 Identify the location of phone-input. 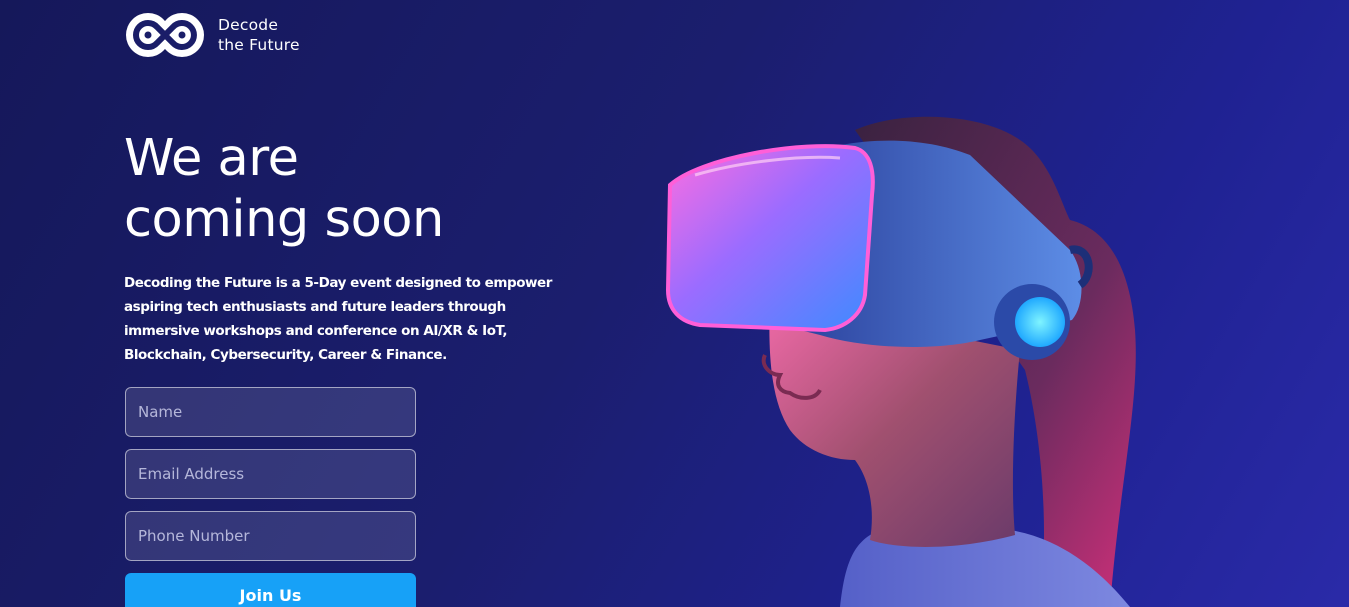
(270, 536).